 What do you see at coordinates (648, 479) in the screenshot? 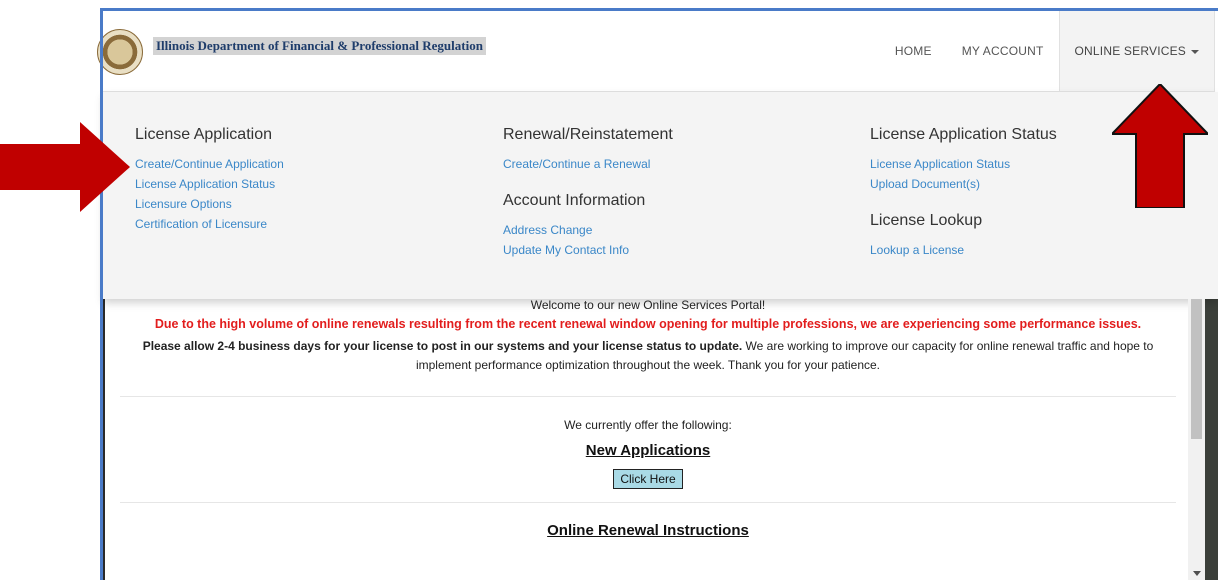
I see `click-here-button: Click Here` at bounding box center [648, 479].